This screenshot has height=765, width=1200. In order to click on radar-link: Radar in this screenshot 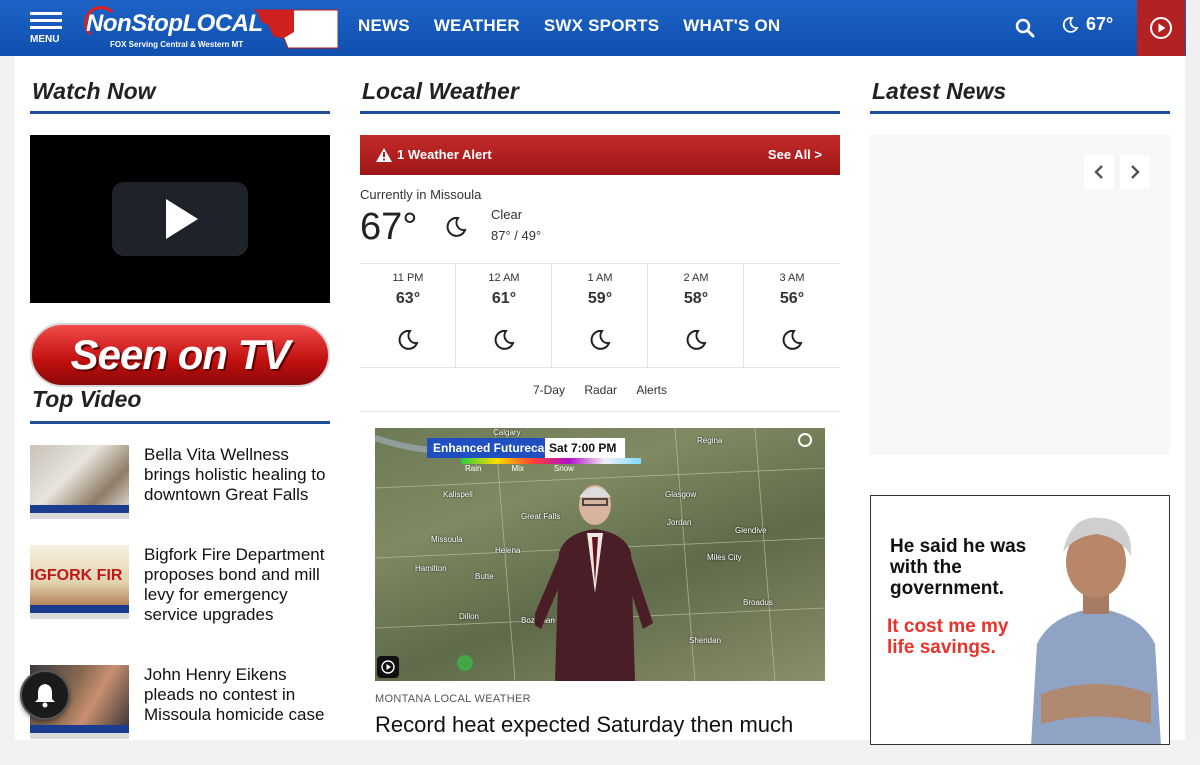, I will do `click(600, 390)`.